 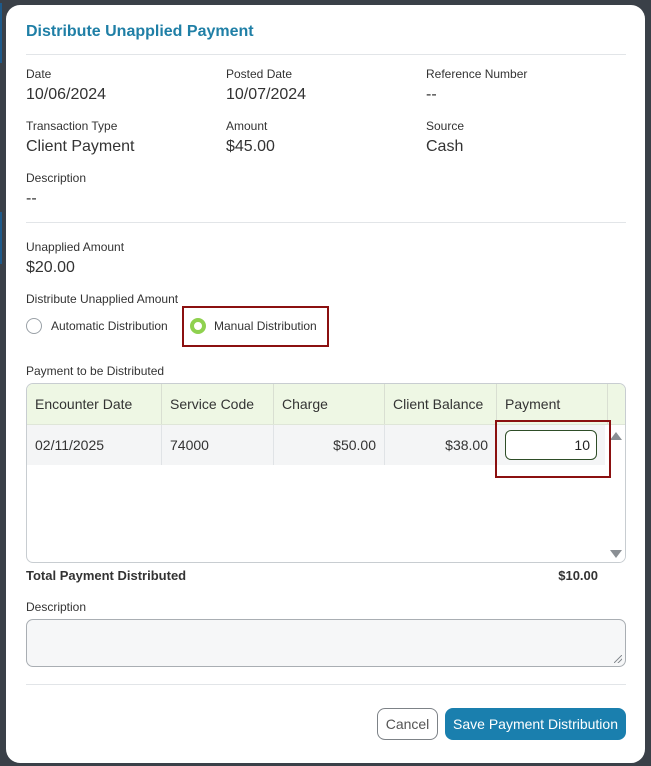 What do you see at coordinates (535, 724) in the screenshot?
I see `save-payment-distribution-button: Save Payment Distribution` at bounding box center [535, 724].